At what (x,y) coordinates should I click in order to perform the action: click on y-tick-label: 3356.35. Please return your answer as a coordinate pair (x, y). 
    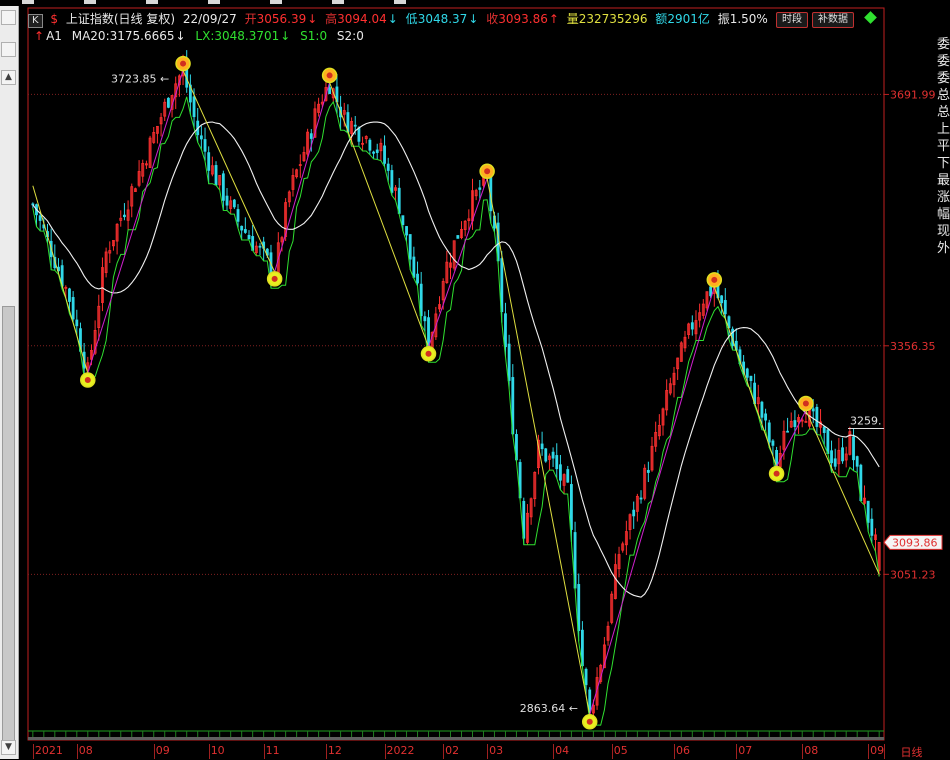
    Looking at the image, I should click on (913, 346).